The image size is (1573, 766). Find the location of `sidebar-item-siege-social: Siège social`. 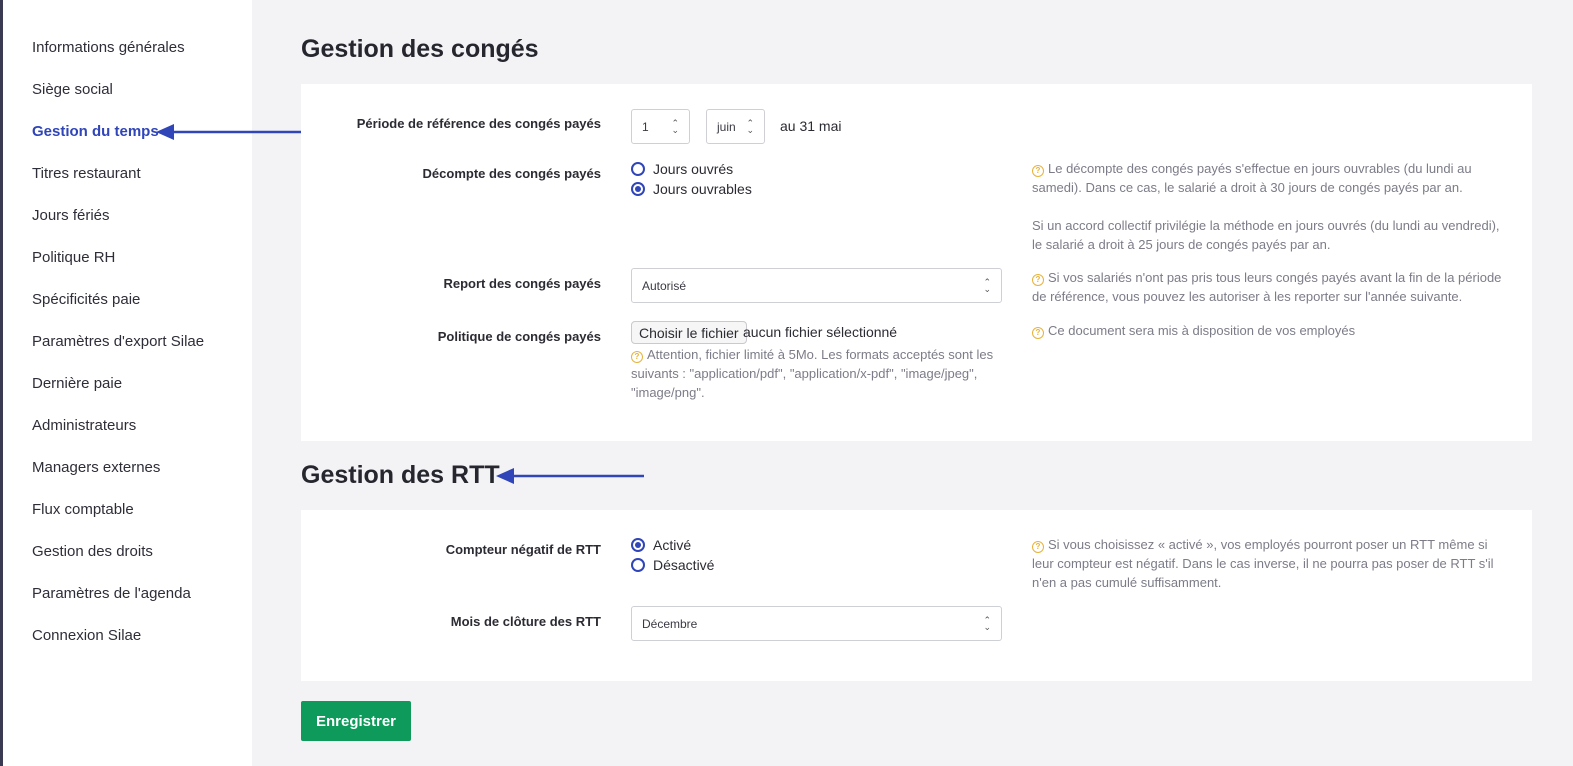

sidebar-item-siege-social: Siège social is located at coordinates (72, 89).